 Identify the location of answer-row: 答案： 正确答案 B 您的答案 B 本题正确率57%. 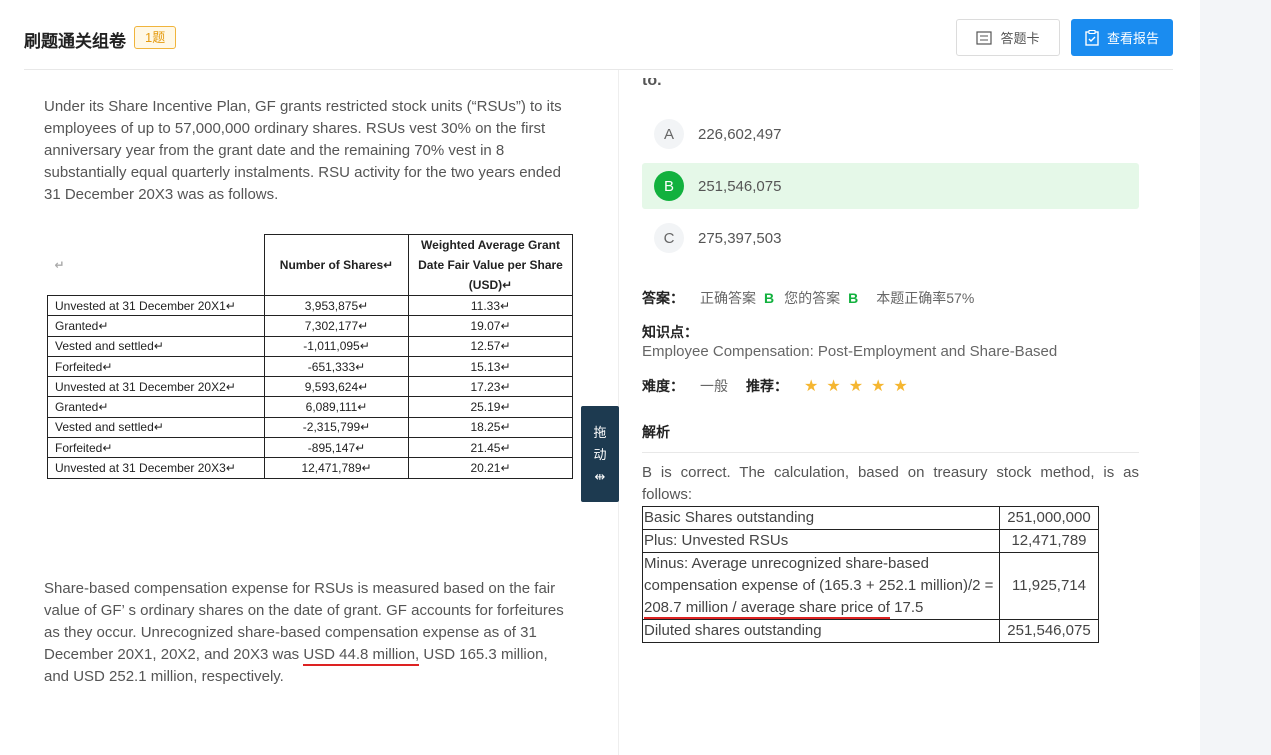
(808, 298).